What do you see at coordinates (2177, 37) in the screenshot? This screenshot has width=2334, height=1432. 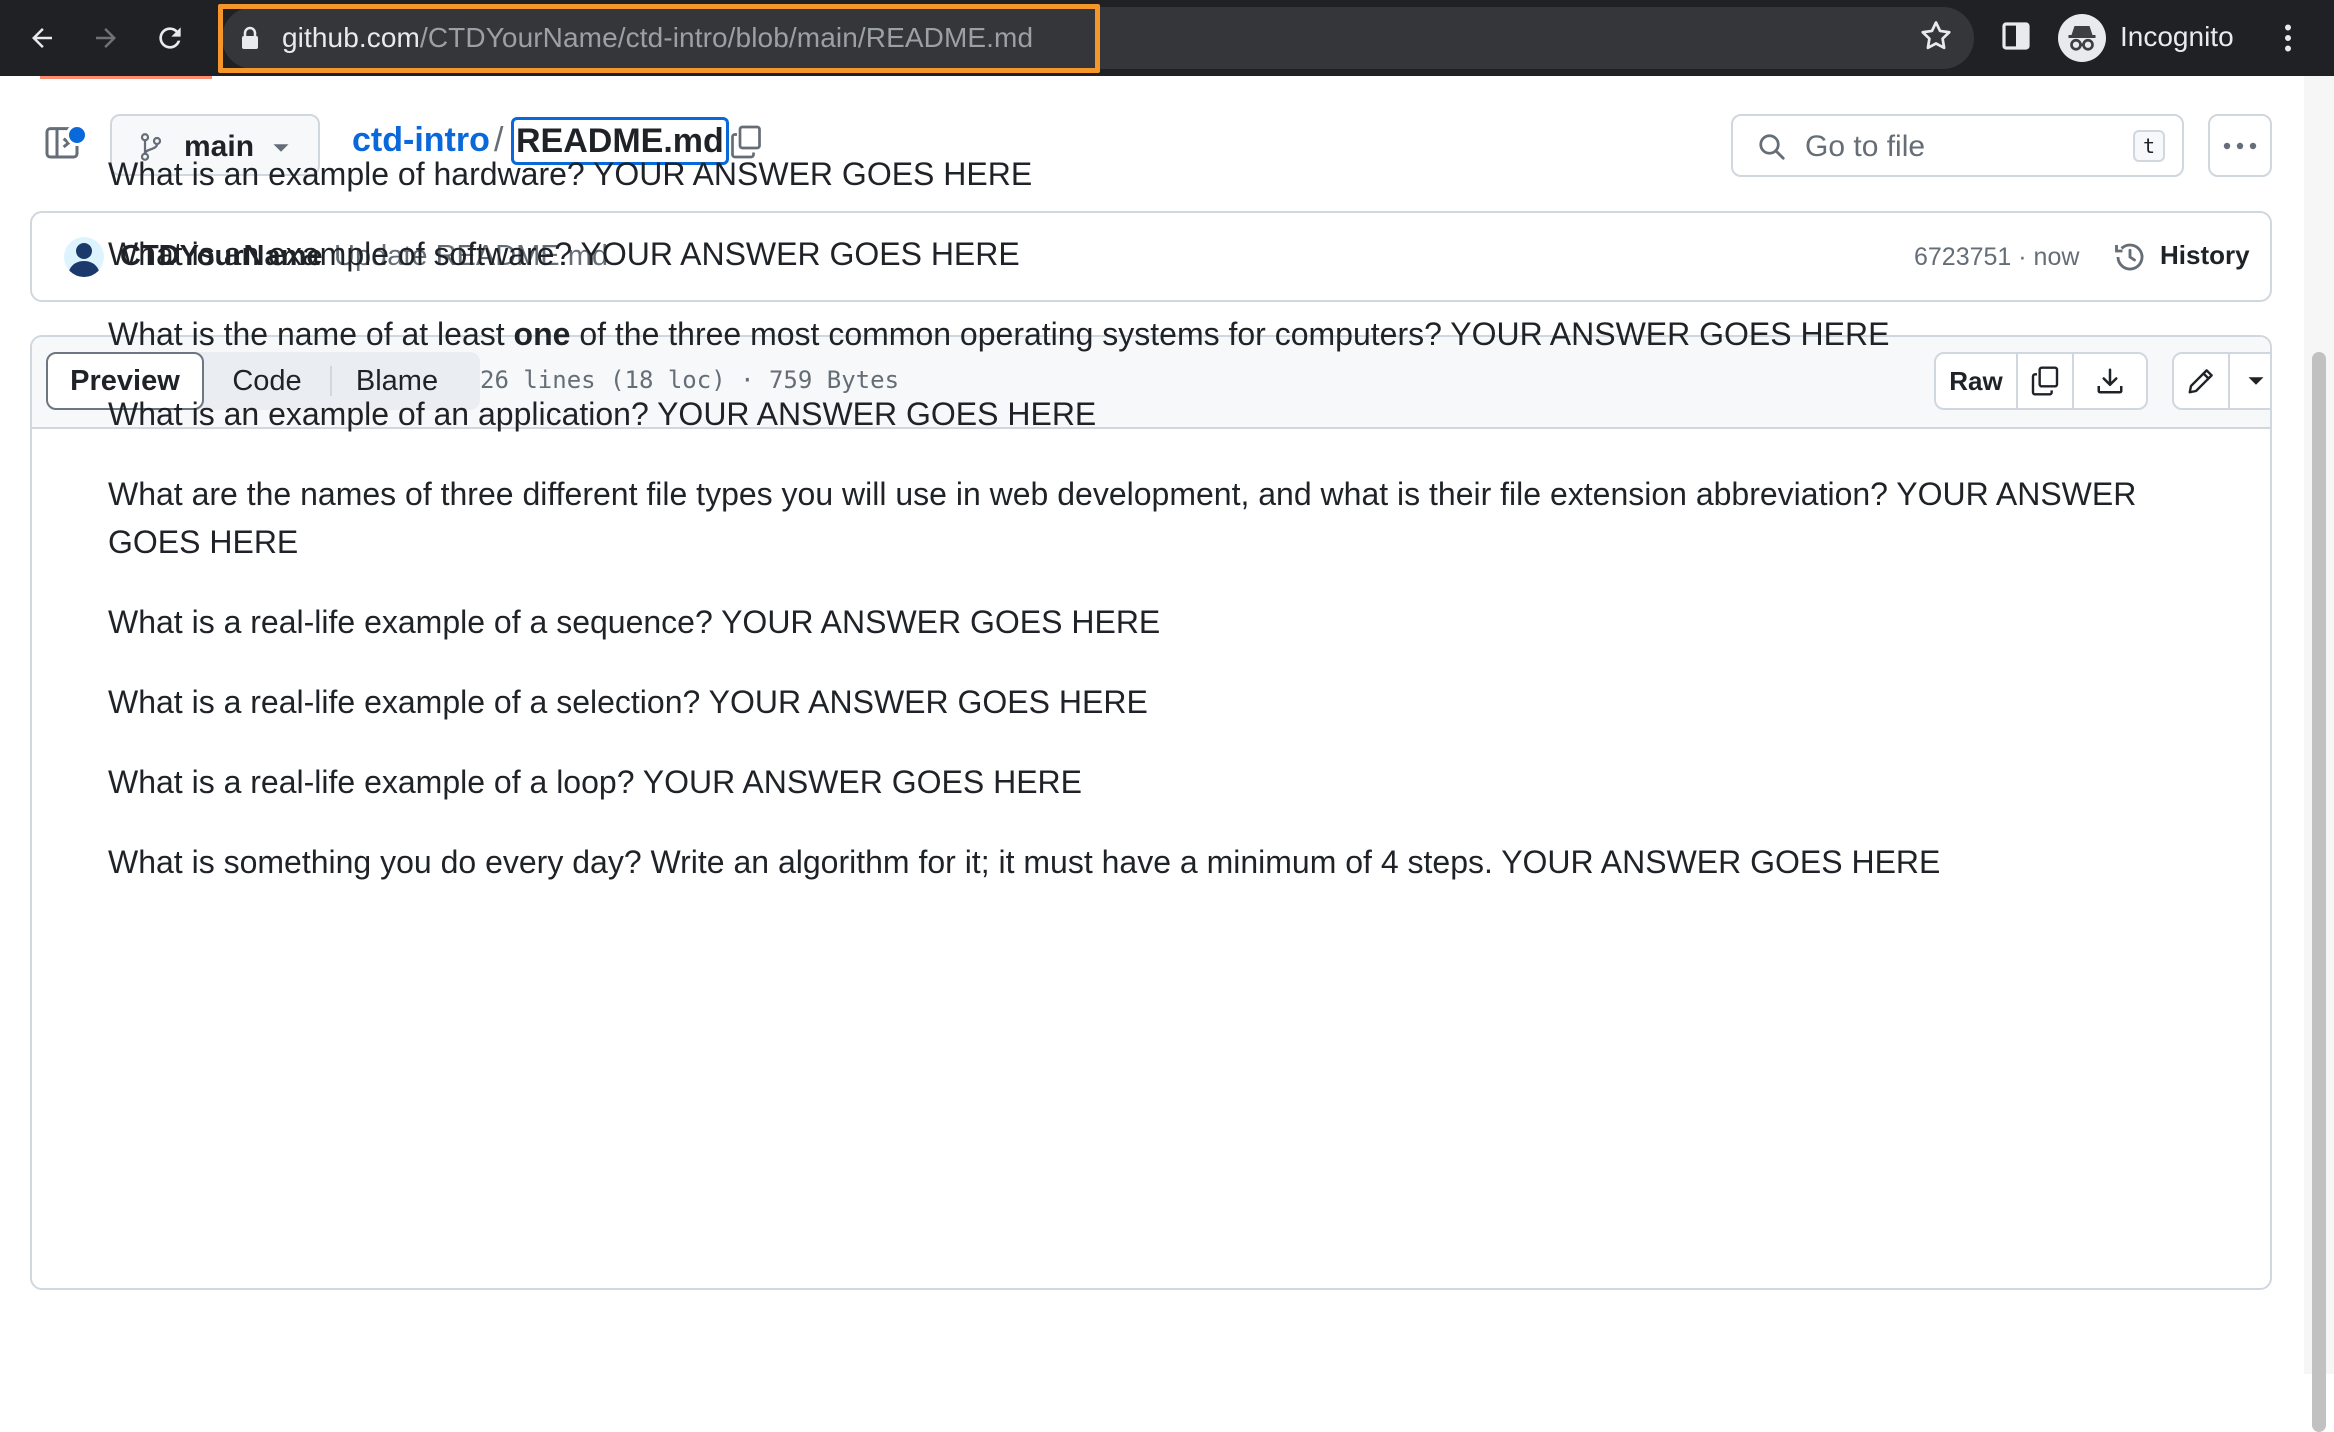 I see `incognito-label: Incognito` at bounding box center [2177, 37].